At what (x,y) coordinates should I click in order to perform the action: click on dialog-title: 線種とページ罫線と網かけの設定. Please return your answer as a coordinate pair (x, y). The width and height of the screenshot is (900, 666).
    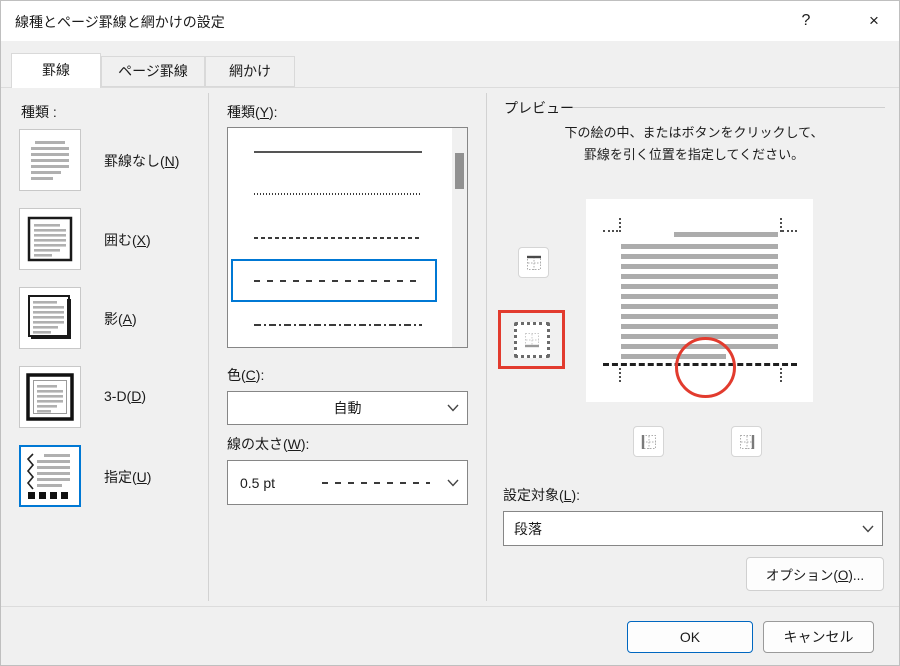
    Looking at the image, I should click on (120, 22).